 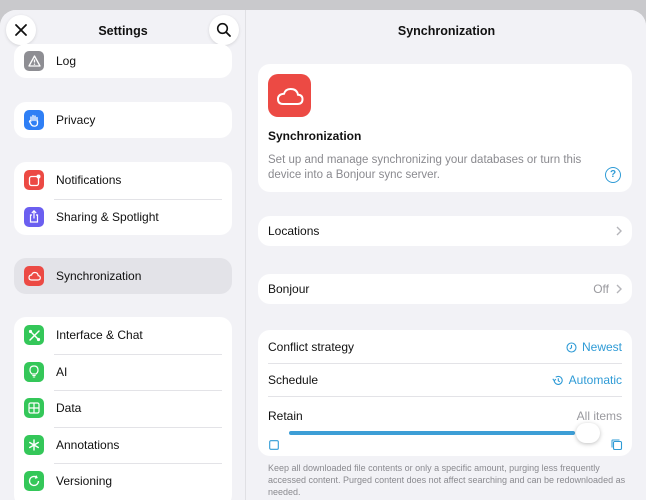 I want to click on schedule-menu: Automatic, so click(x=586, y=380).